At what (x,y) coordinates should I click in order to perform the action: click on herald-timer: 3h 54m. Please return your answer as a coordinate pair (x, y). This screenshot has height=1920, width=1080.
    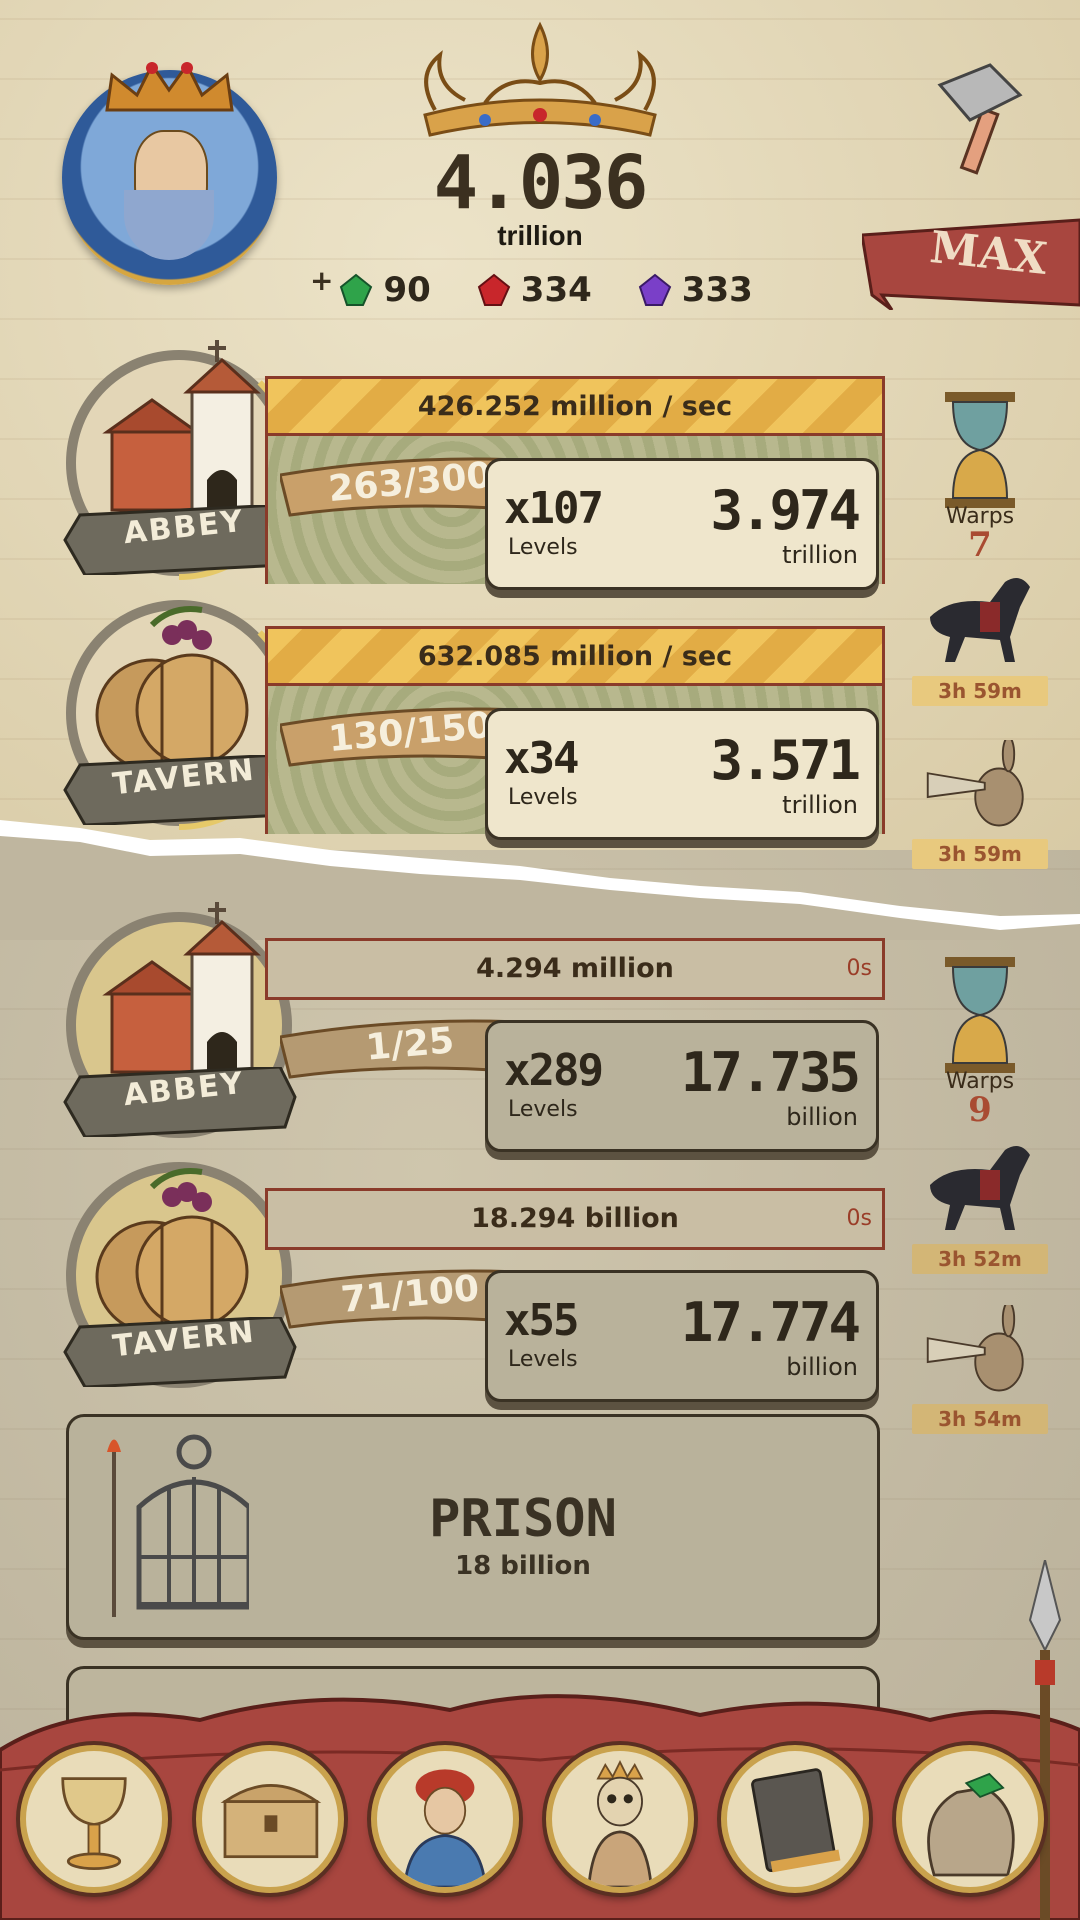
    Looking at the image, I should click on (980, 1419).